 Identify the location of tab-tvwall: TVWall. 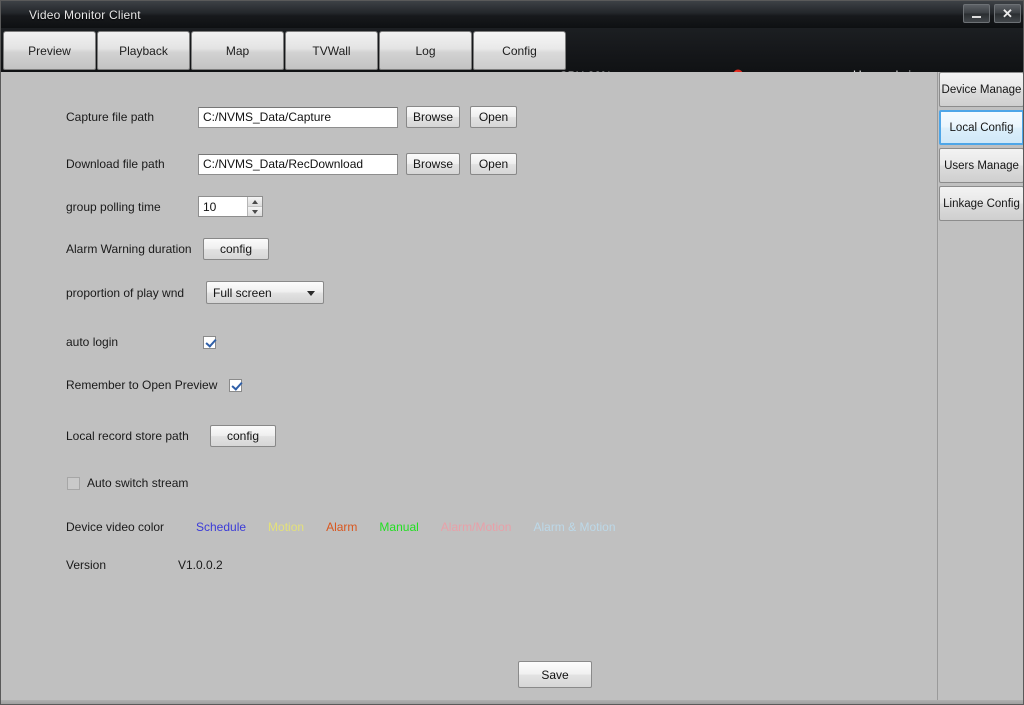
(331, 50).